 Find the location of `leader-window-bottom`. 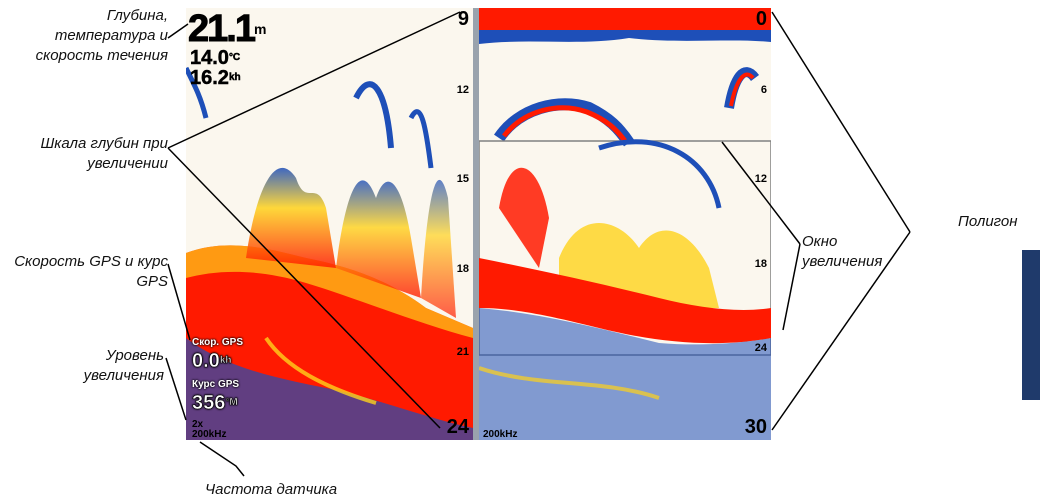

leader-window-bottom is located at coordinates (791, 287).